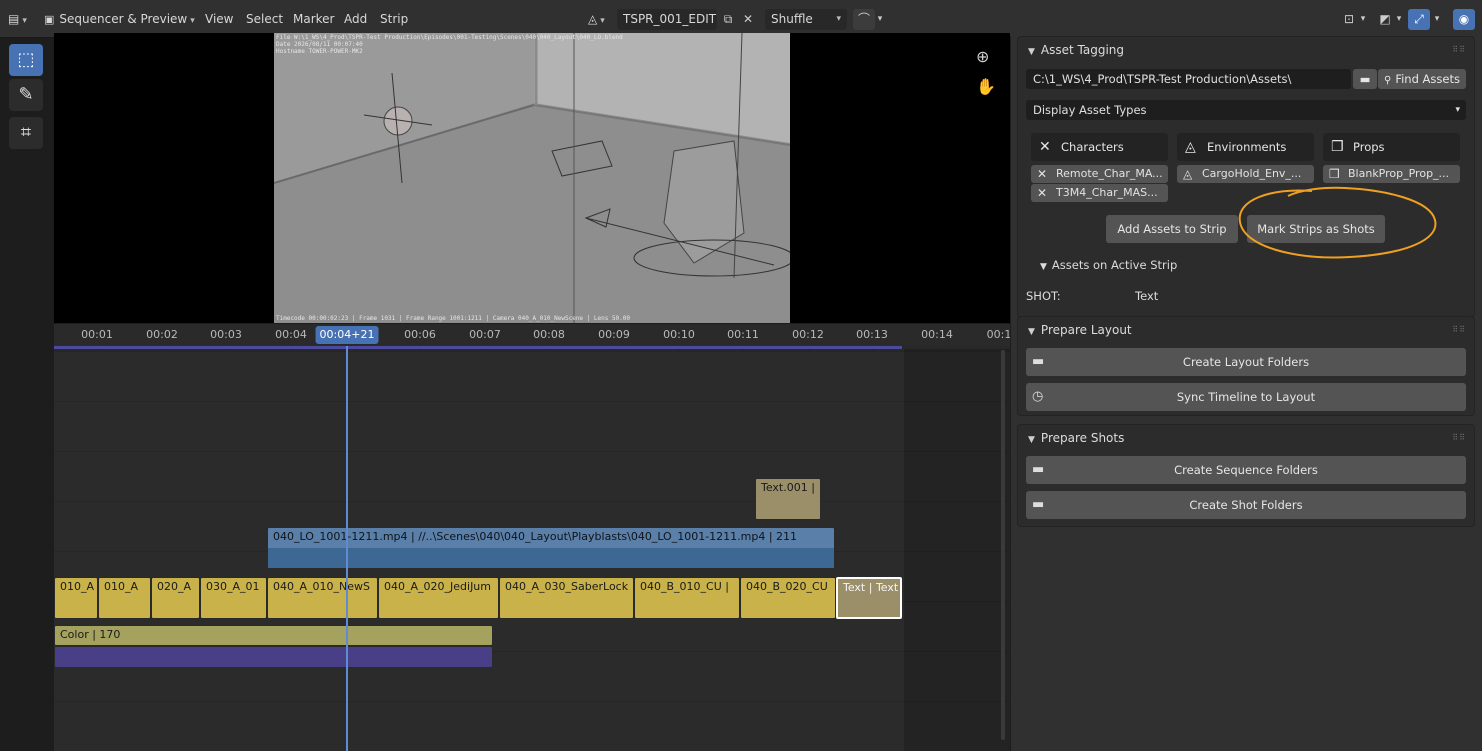  Describe the element at coordinates (26, 95) in the screenshot. I see `annotate-tool-icon: ✎` at that location.